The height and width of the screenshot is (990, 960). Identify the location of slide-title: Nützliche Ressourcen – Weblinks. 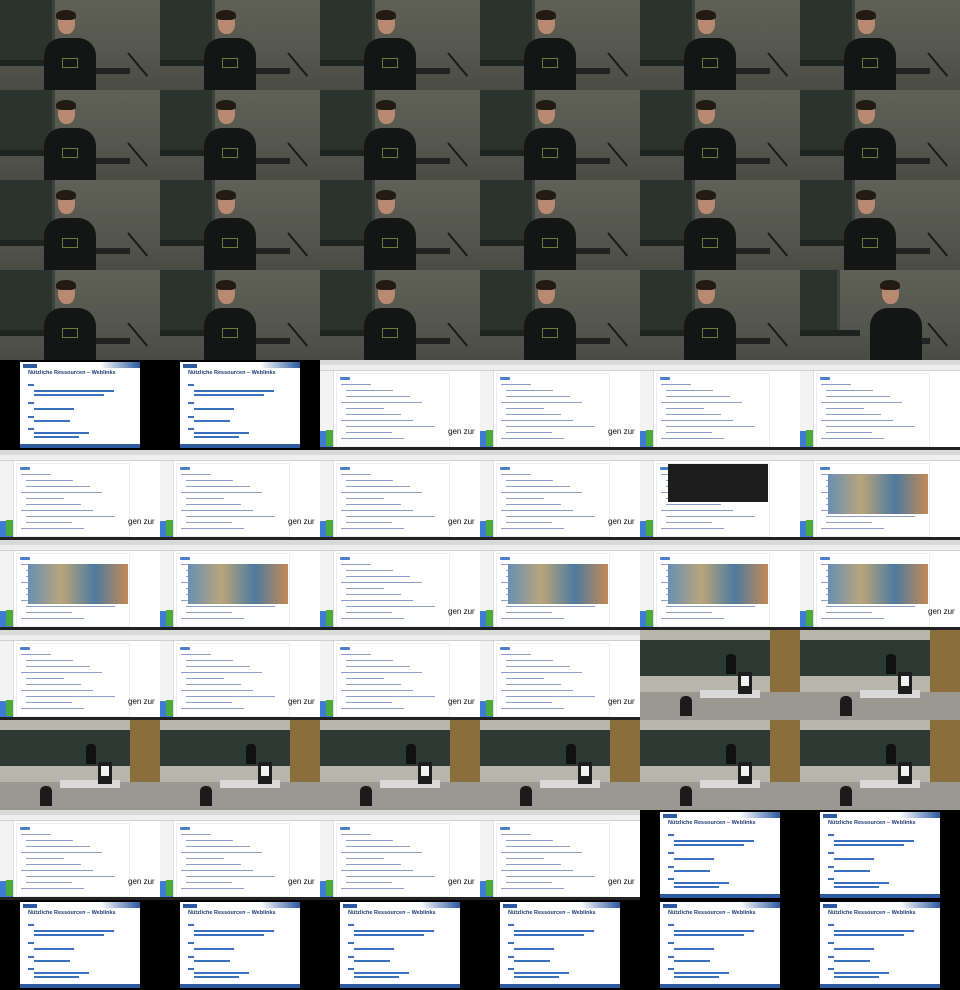
(72, 913).